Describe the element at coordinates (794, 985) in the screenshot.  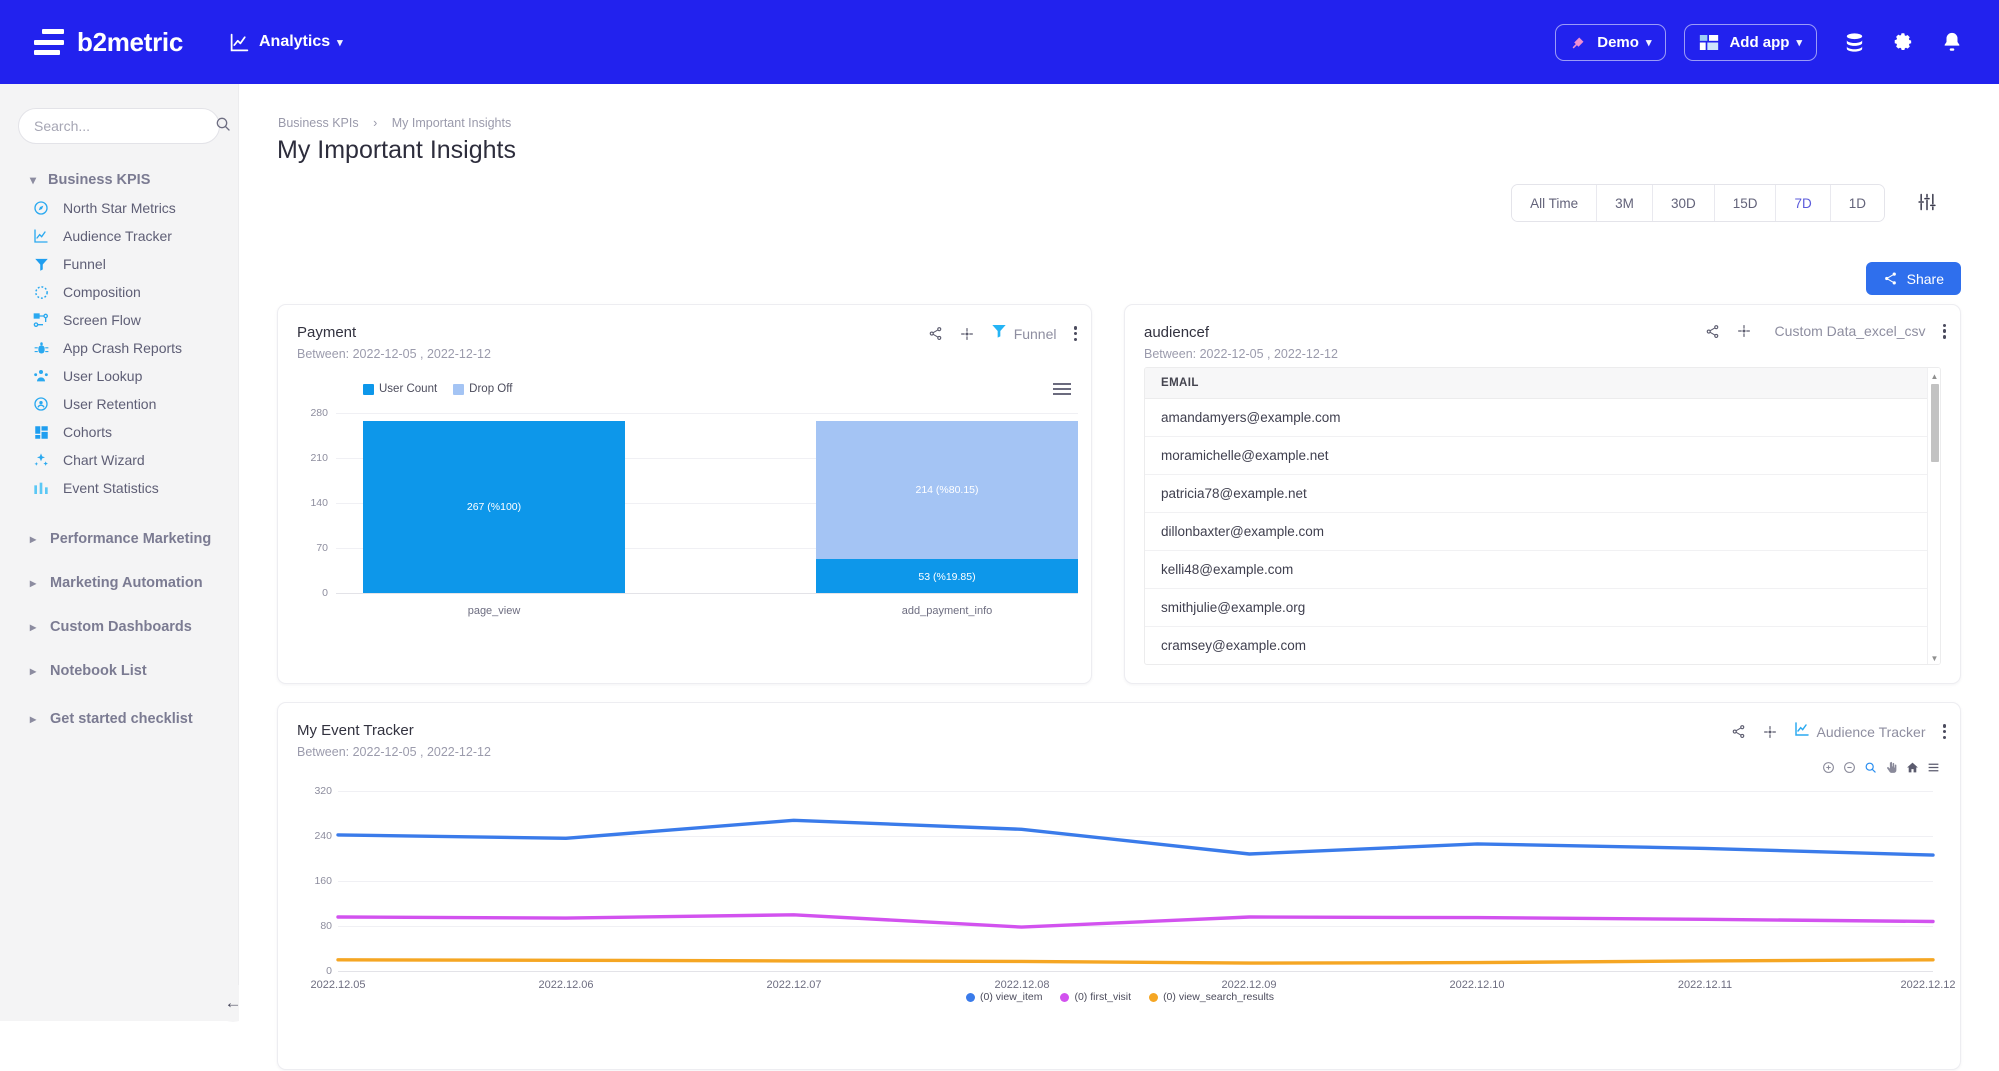
I see `x-tick: 2022.12.07` at that location.